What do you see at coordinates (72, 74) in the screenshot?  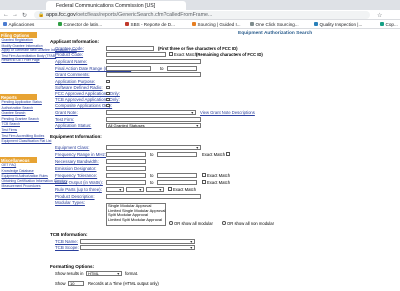 I see `grant-comments-label: Grant Comments:` at bounding box center [72, 74].